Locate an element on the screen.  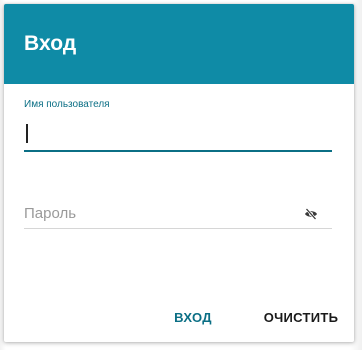
text-caret is located at coordinates (27, 133).